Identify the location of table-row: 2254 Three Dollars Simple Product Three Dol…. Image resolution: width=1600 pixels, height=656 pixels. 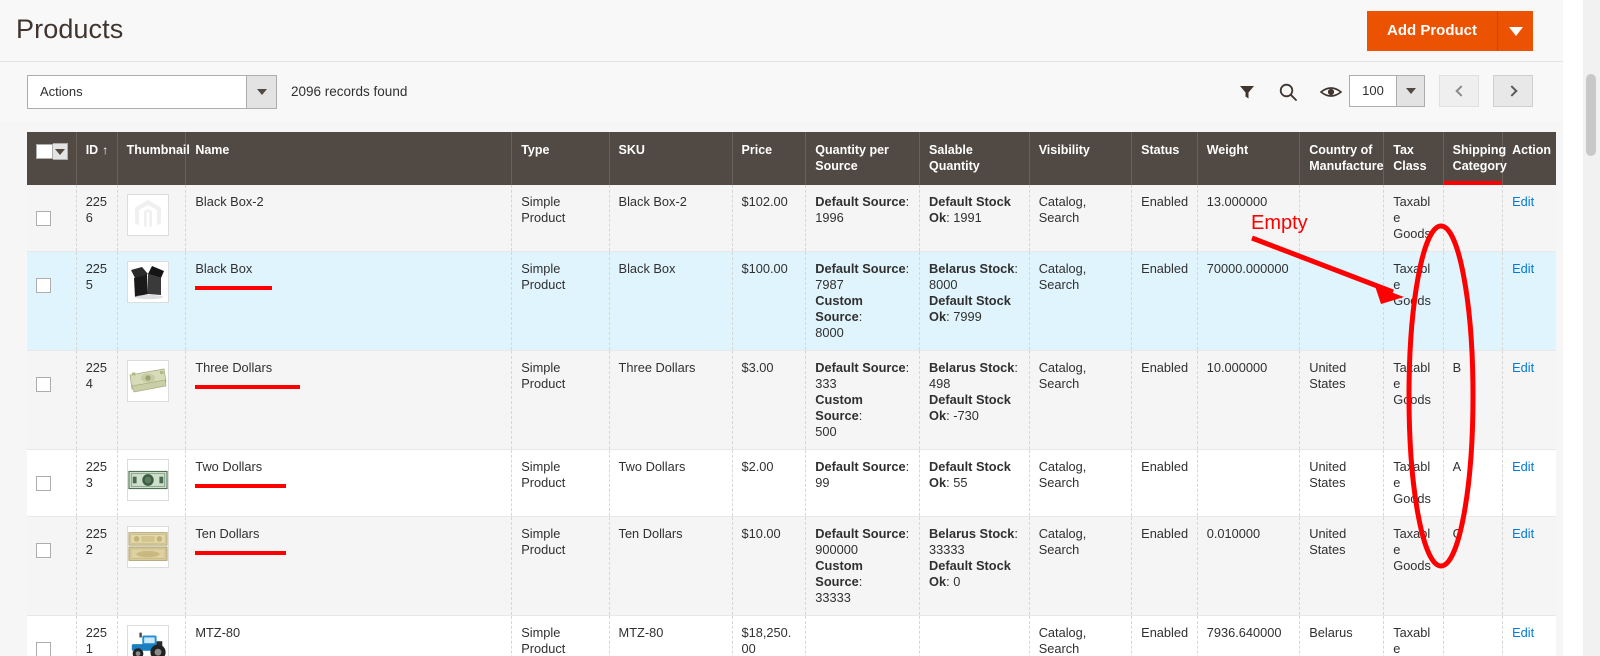
(791, 400).